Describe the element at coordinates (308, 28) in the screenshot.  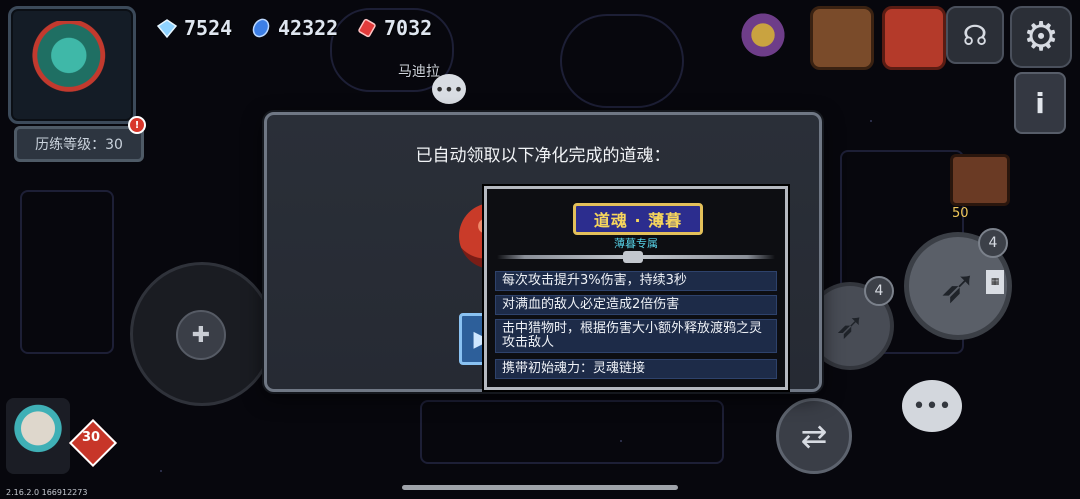
I see `blue-stones-value: 42322` at that location.